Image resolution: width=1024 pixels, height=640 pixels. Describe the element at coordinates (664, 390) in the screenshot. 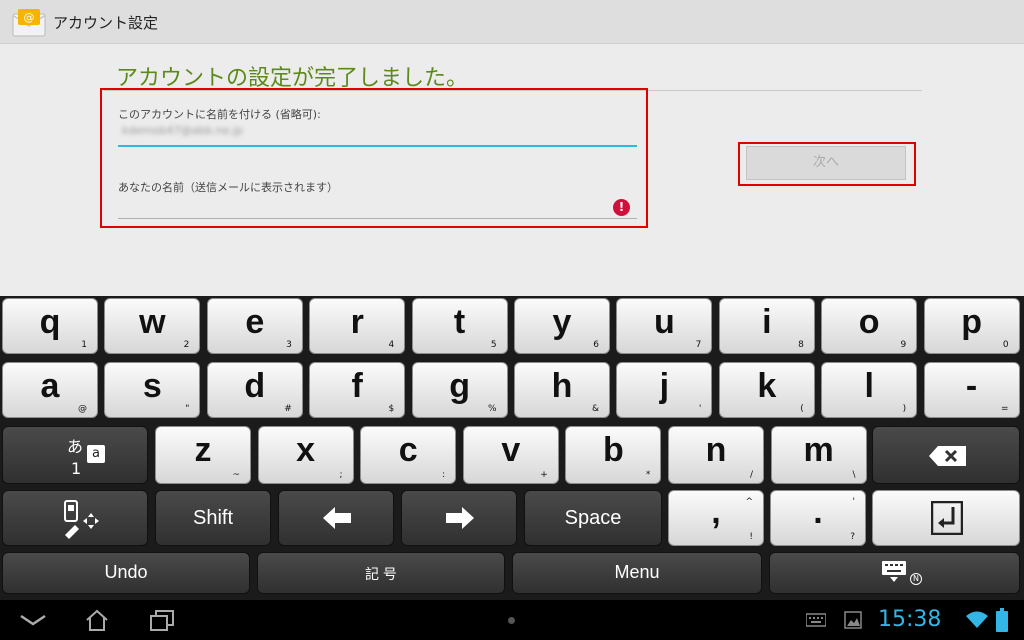

I see `key-j: j '` at that location.